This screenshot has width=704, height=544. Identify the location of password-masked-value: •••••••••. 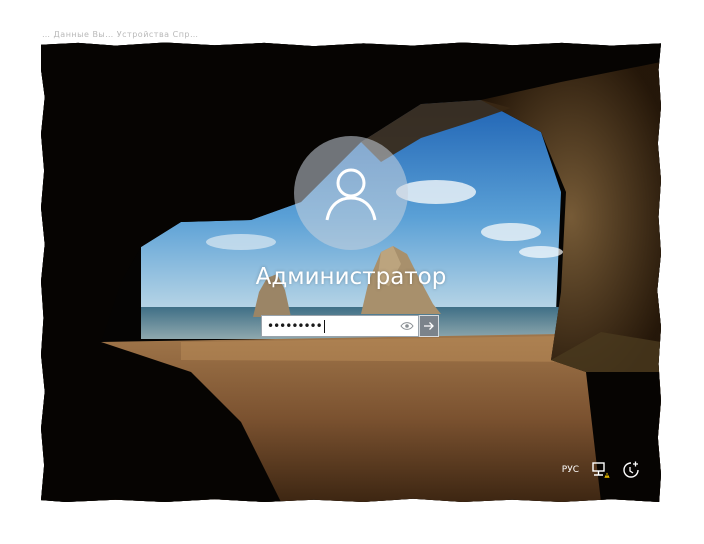
(295, 326).